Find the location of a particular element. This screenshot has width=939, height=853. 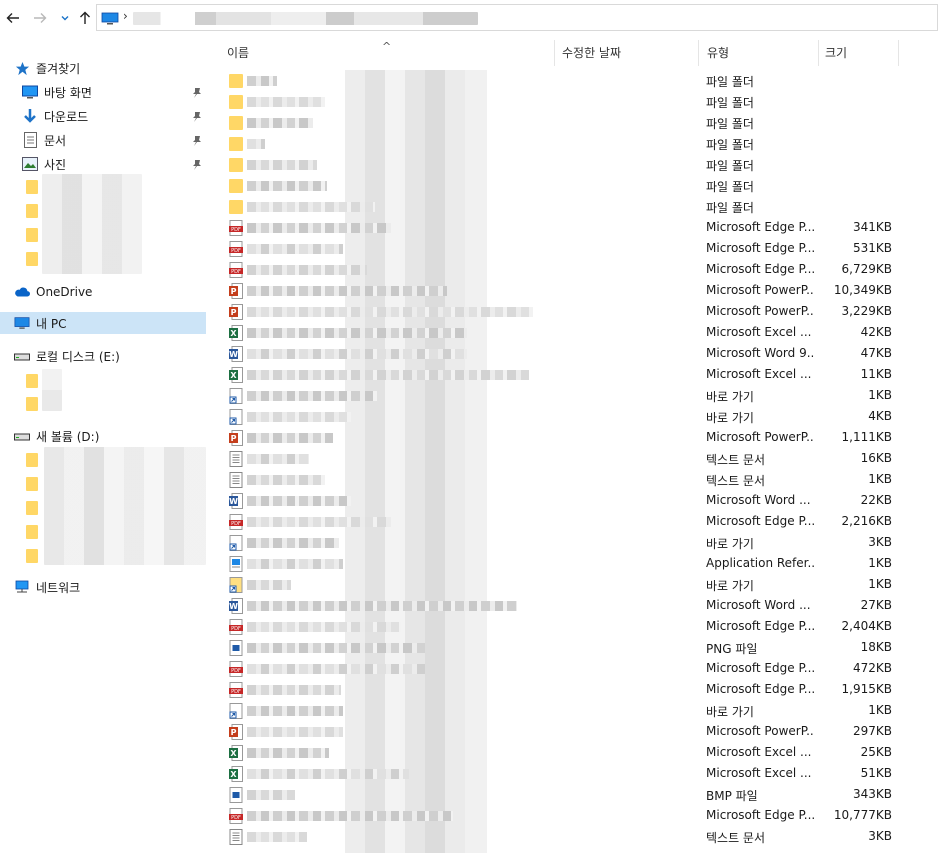

file-row: BMP 파일 343KB is located at coordinates (574, 794).